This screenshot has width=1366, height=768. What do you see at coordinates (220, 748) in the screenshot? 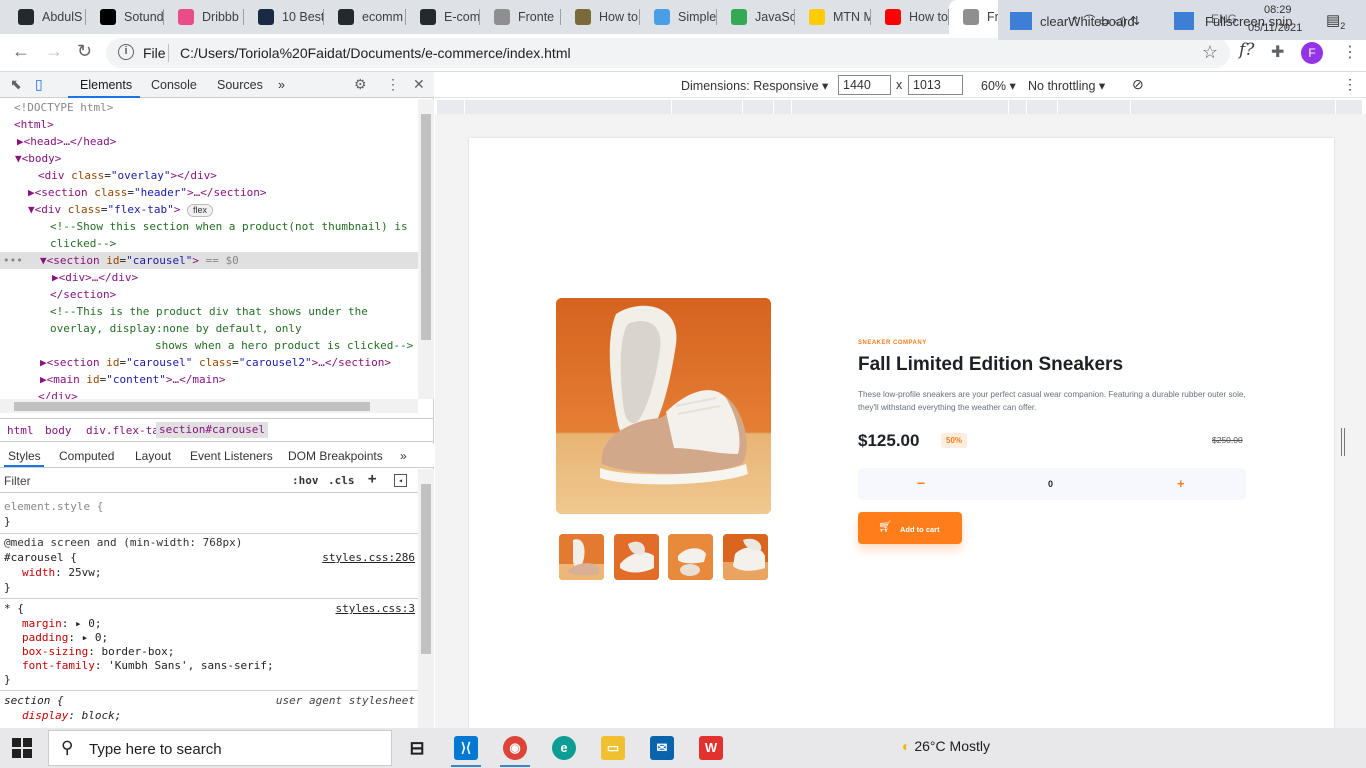
I see `taskbar-search-box: ⚲ Type here to search` at bounding box center [220, 748].